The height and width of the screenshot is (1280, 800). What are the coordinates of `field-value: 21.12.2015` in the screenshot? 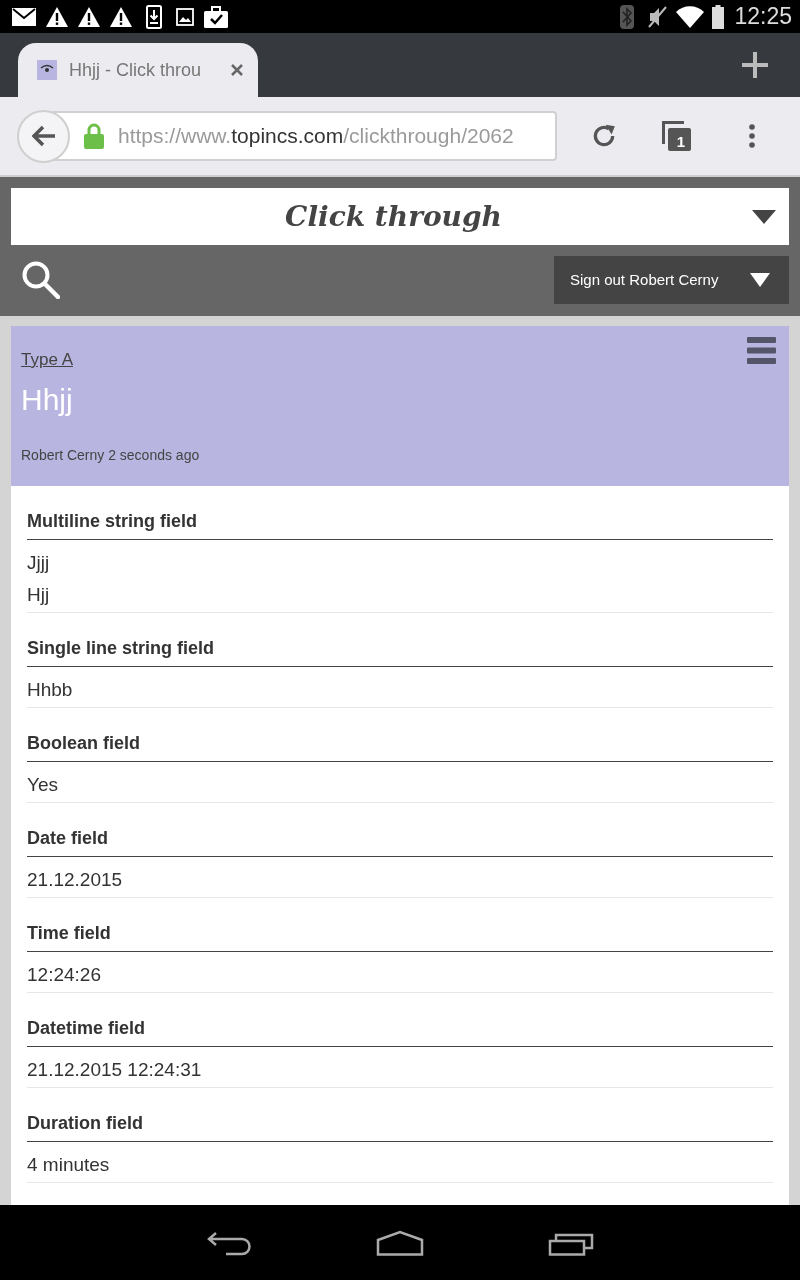 It's located at (75, 880).